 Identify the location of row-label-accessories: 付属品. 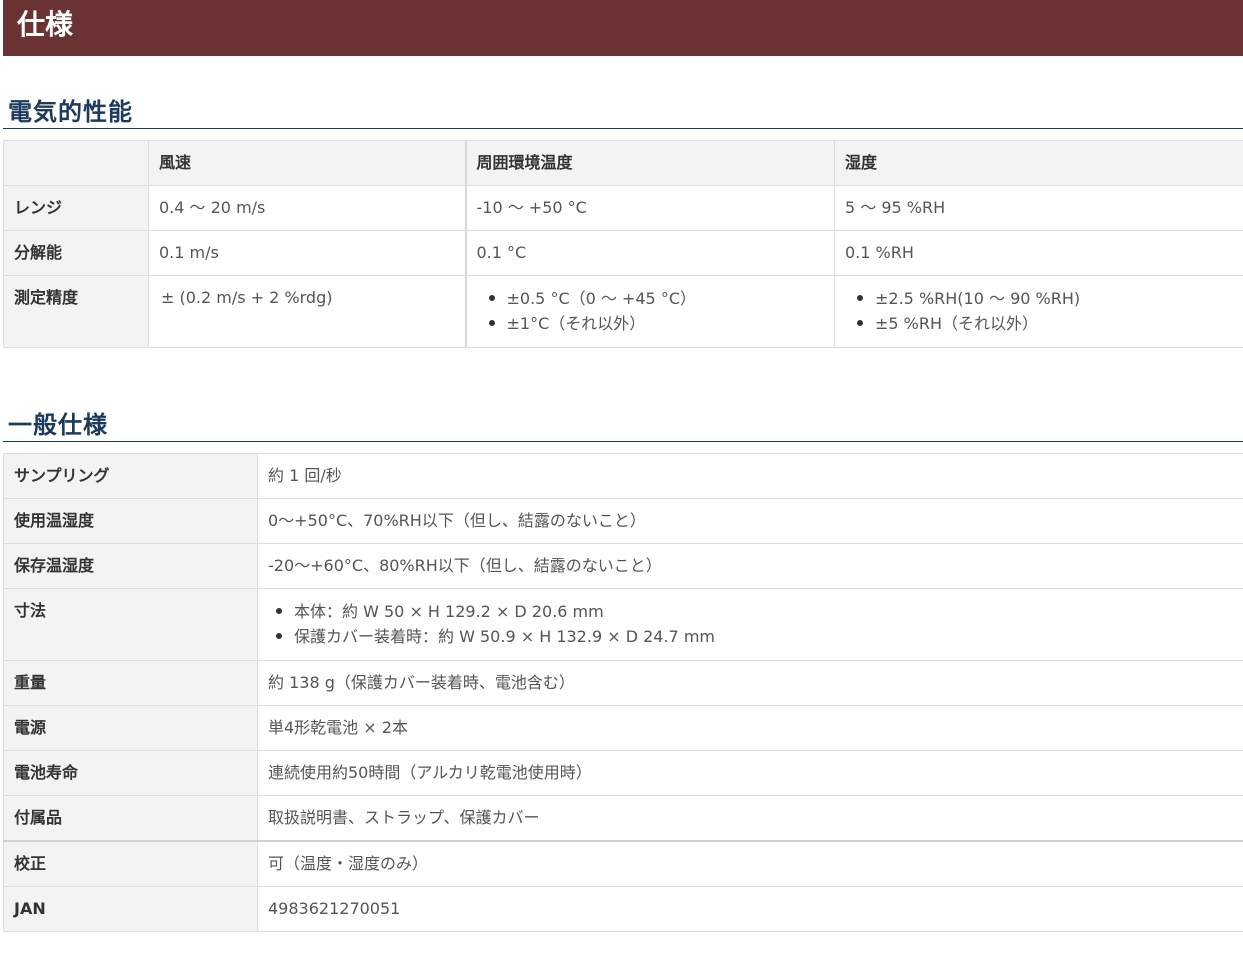
(130, 818).